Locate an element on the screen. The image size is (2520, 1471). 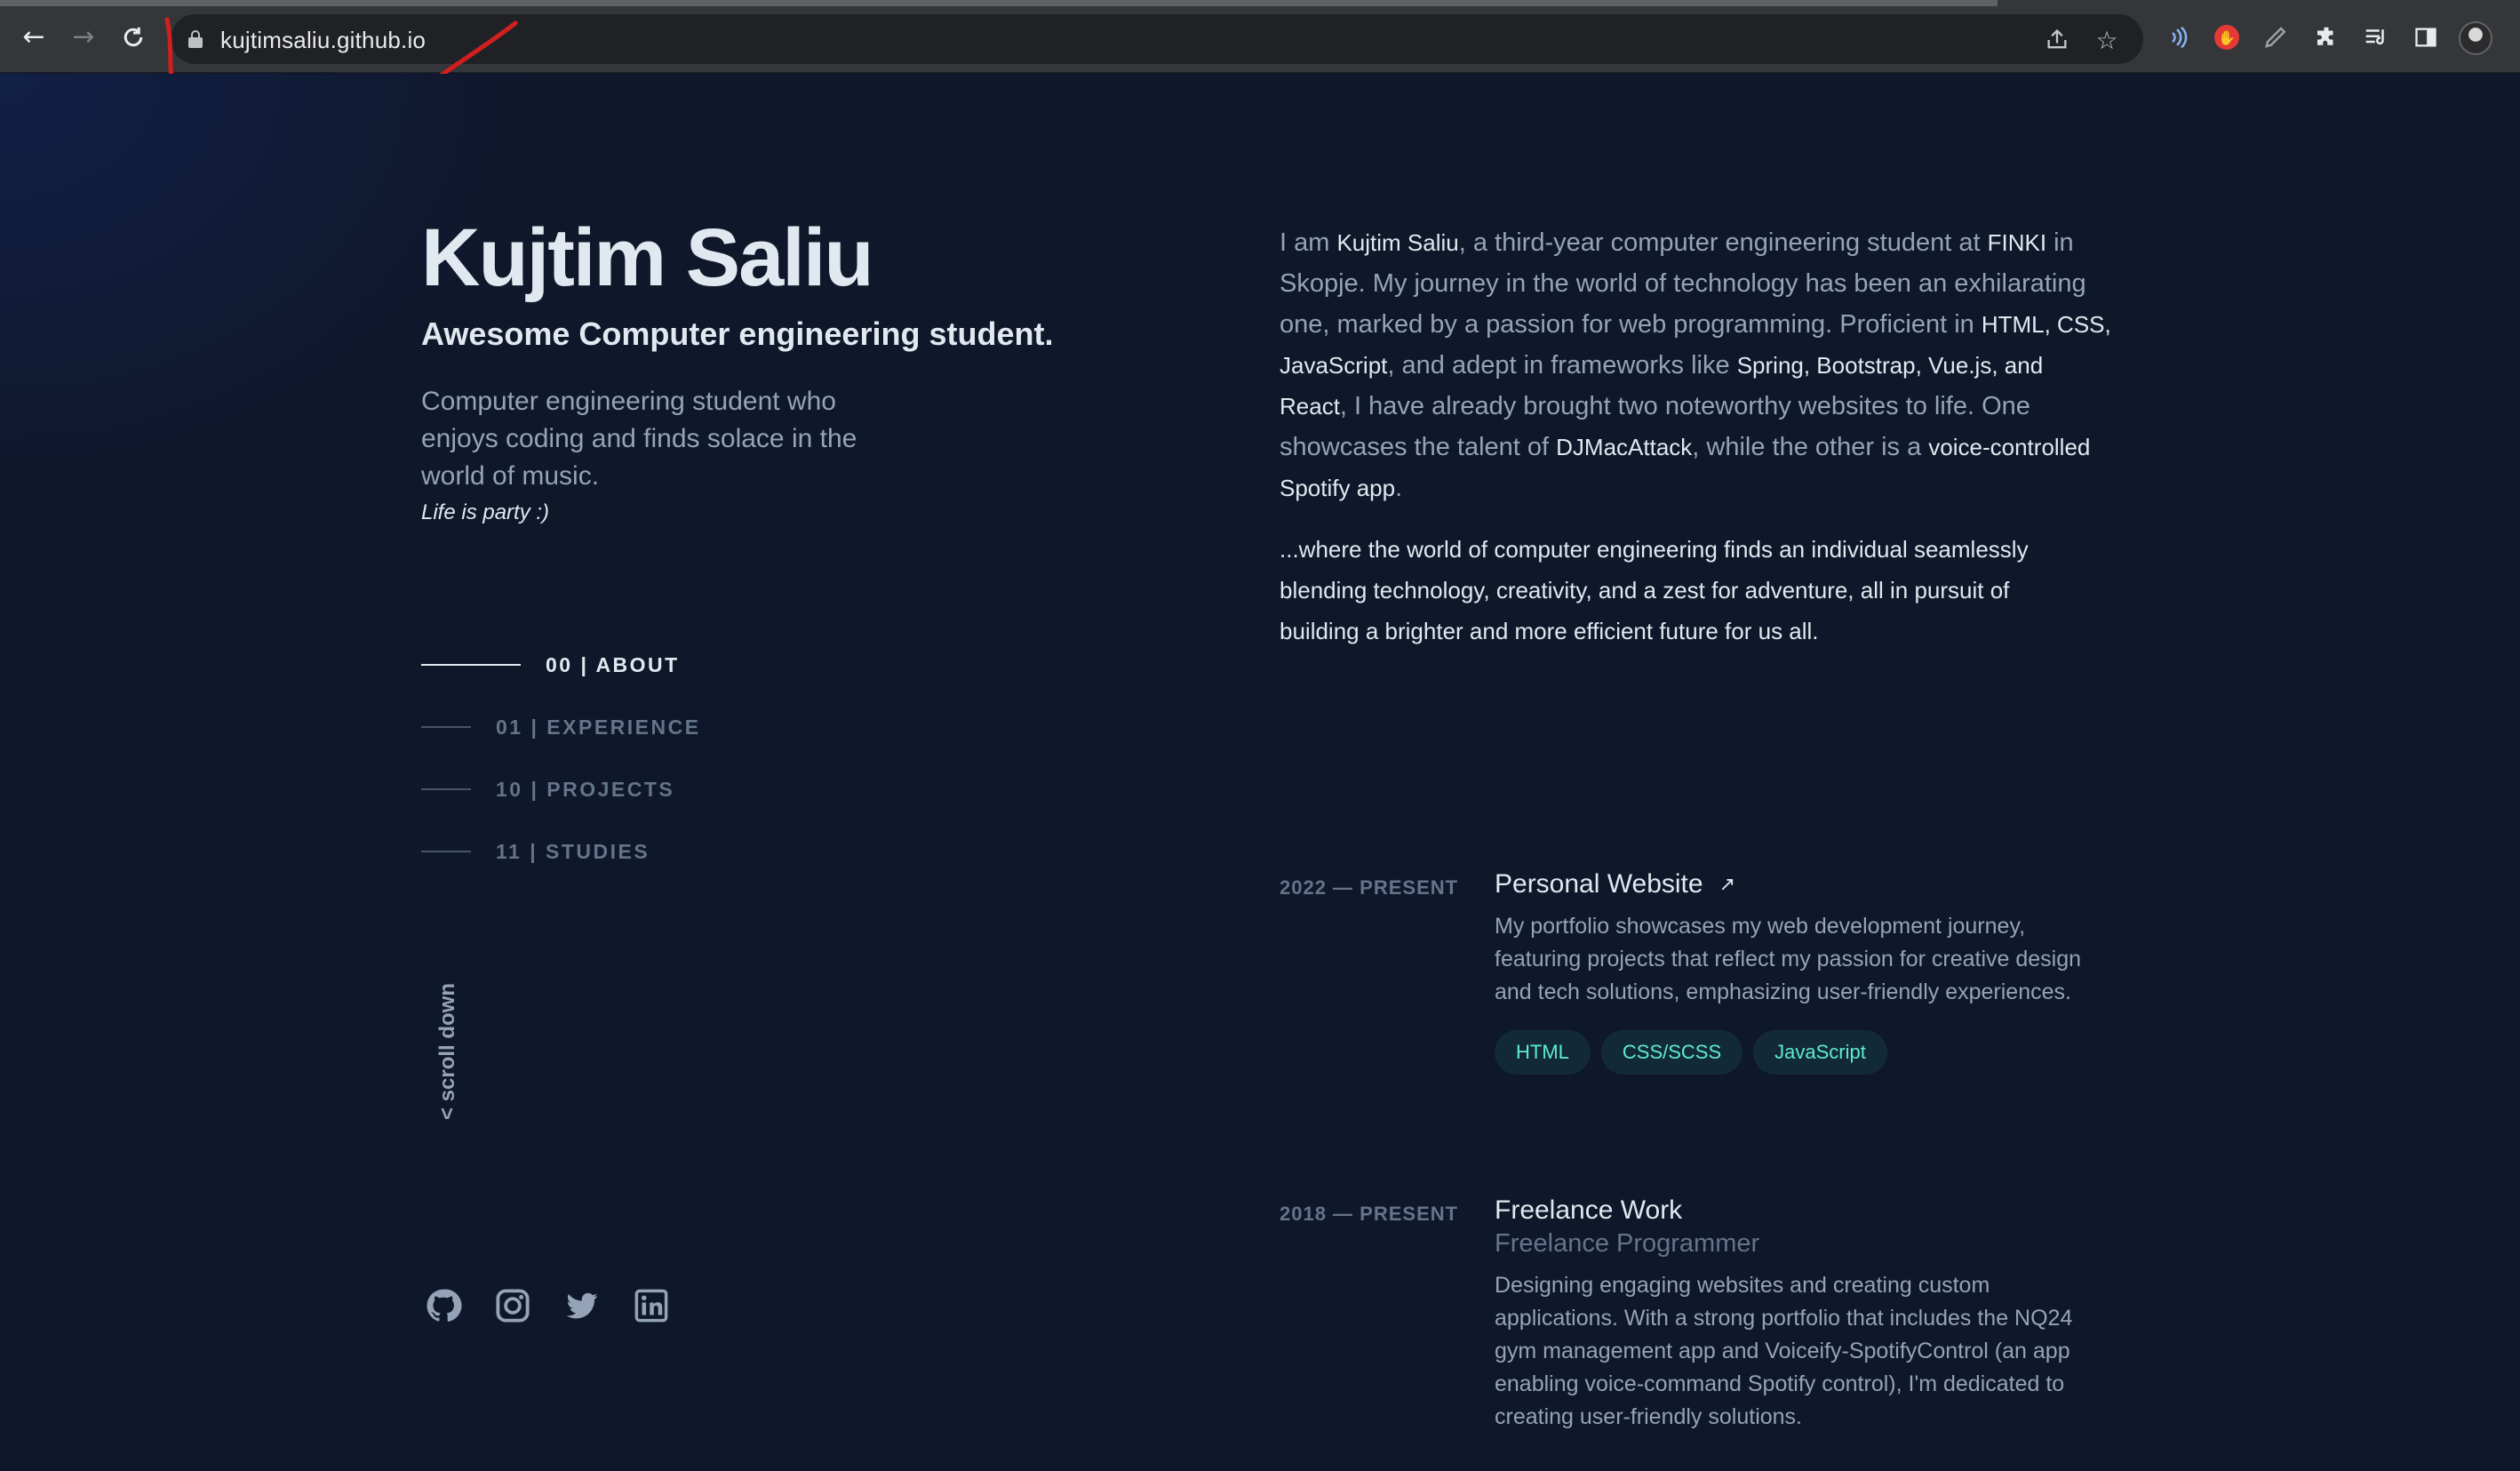
nav-item-projects: 10 | PROJECTS is located at coordinates (547, 789).